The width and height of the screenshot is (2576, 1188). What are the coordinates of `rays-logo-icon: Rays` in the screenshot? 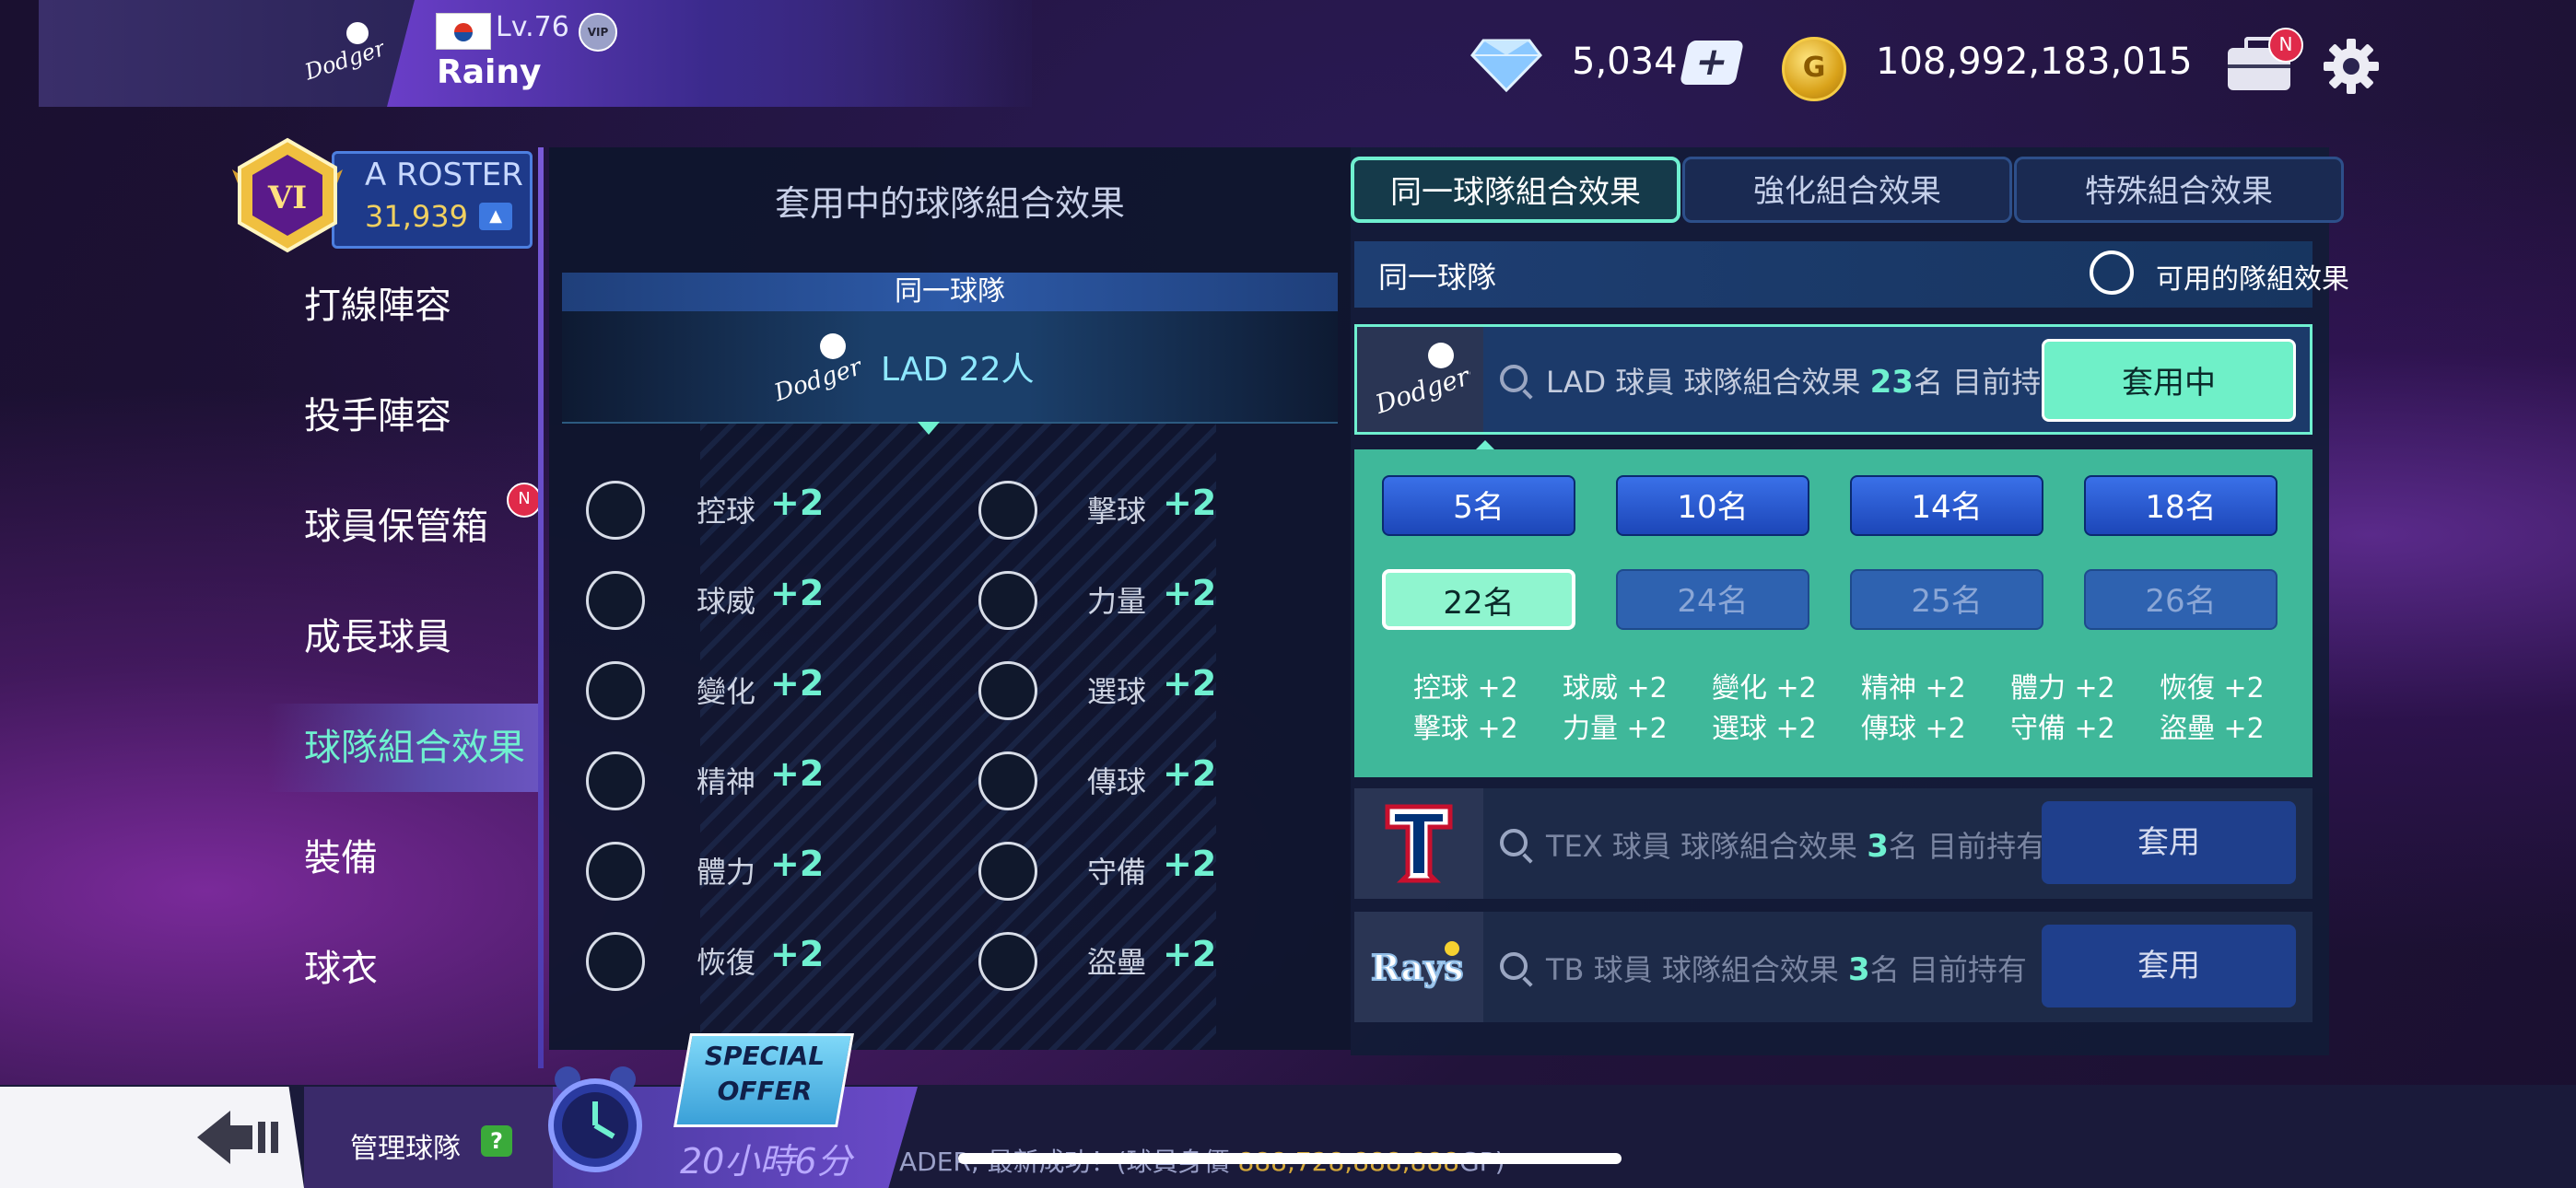 It's located at (1417, 965).